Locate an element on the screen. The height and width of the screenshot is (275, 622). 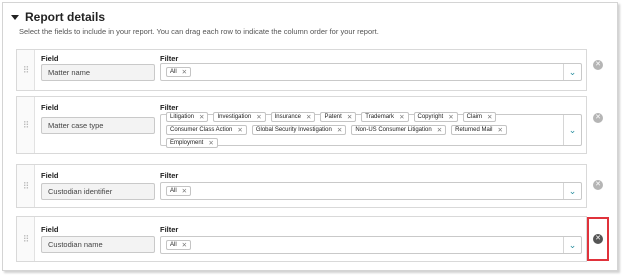
section-title: Report details is located at coordinates (65, 17).